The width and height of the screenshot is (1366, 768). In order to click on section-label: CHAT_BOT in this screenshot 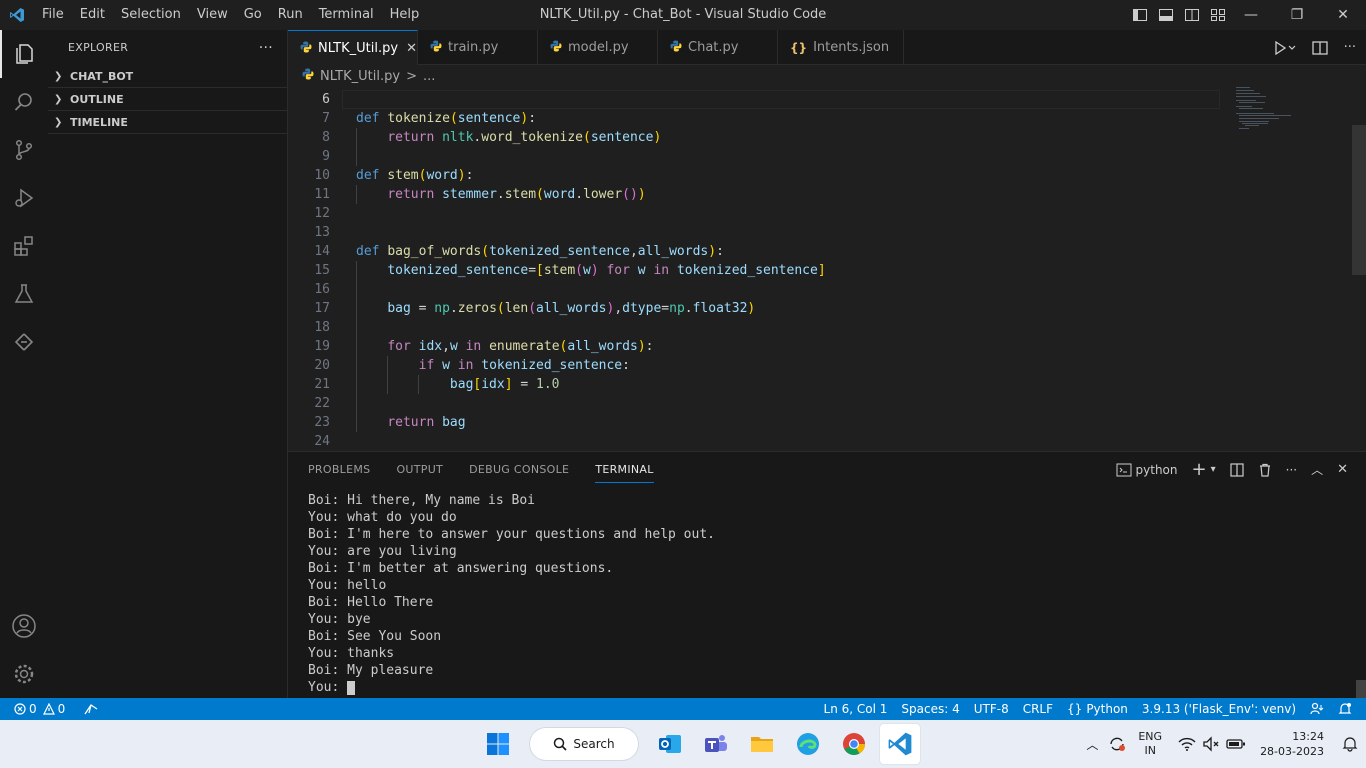, I will do `click(102, 76)`.